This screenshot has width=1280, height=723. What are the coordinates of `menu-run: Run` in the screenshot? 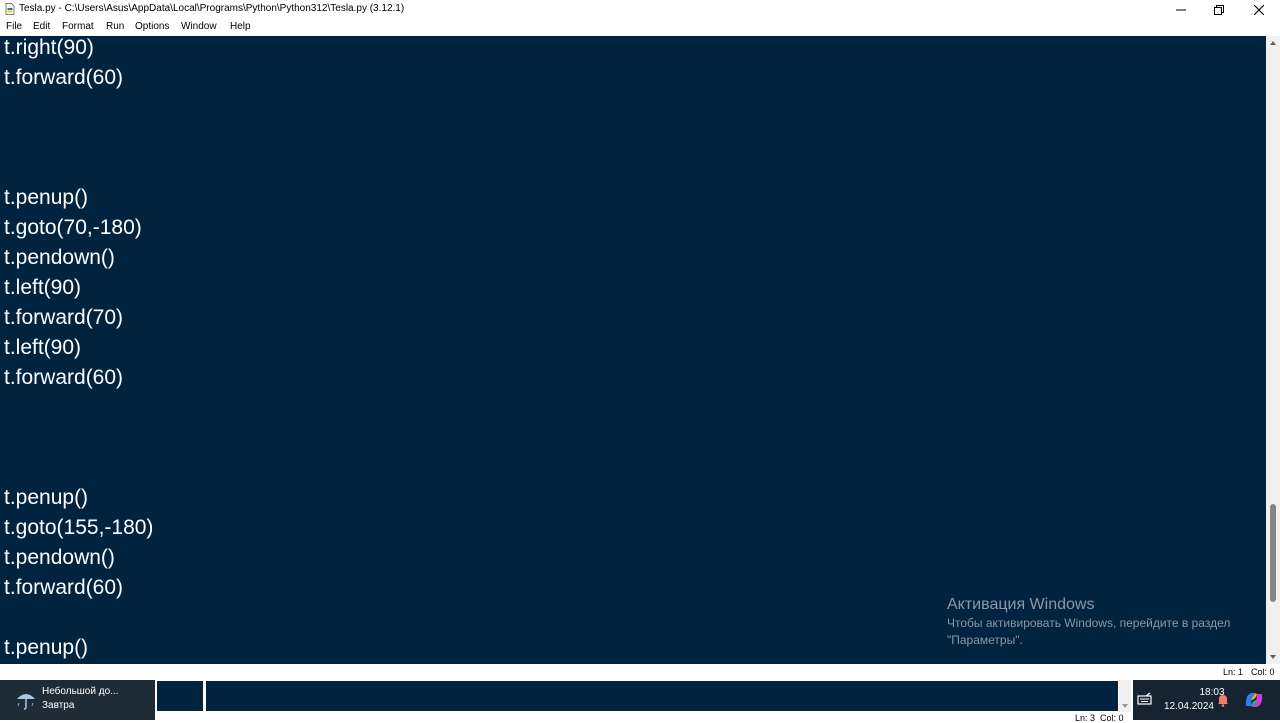 It's located at (115, 26).